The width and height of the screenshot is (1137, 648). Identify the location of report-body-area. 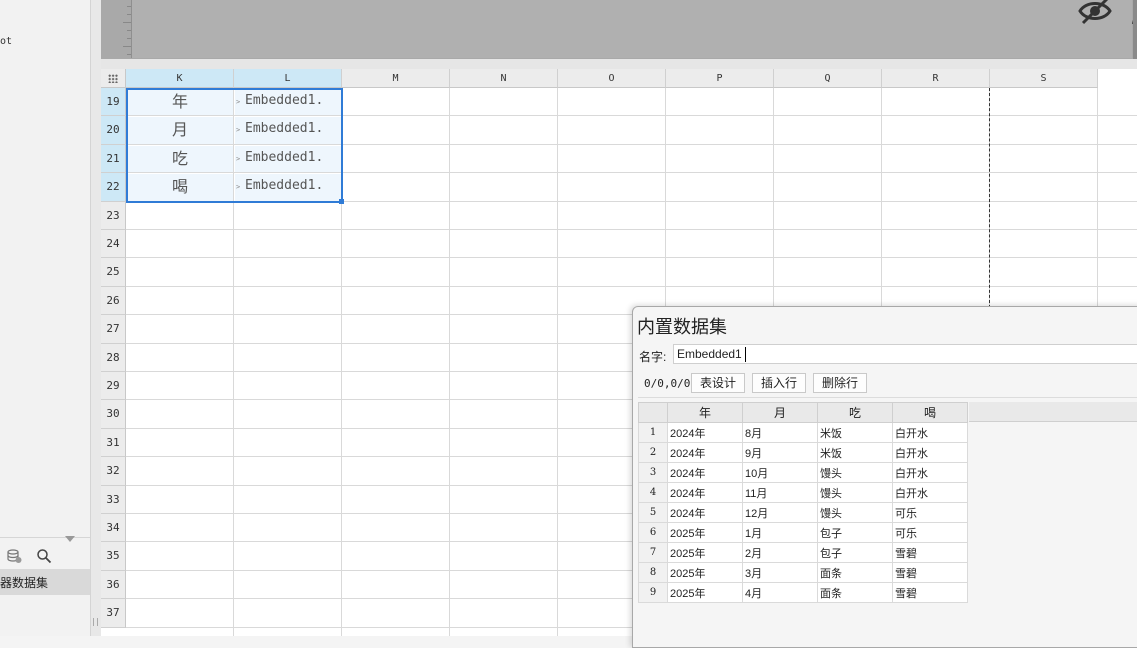
(634, 29).